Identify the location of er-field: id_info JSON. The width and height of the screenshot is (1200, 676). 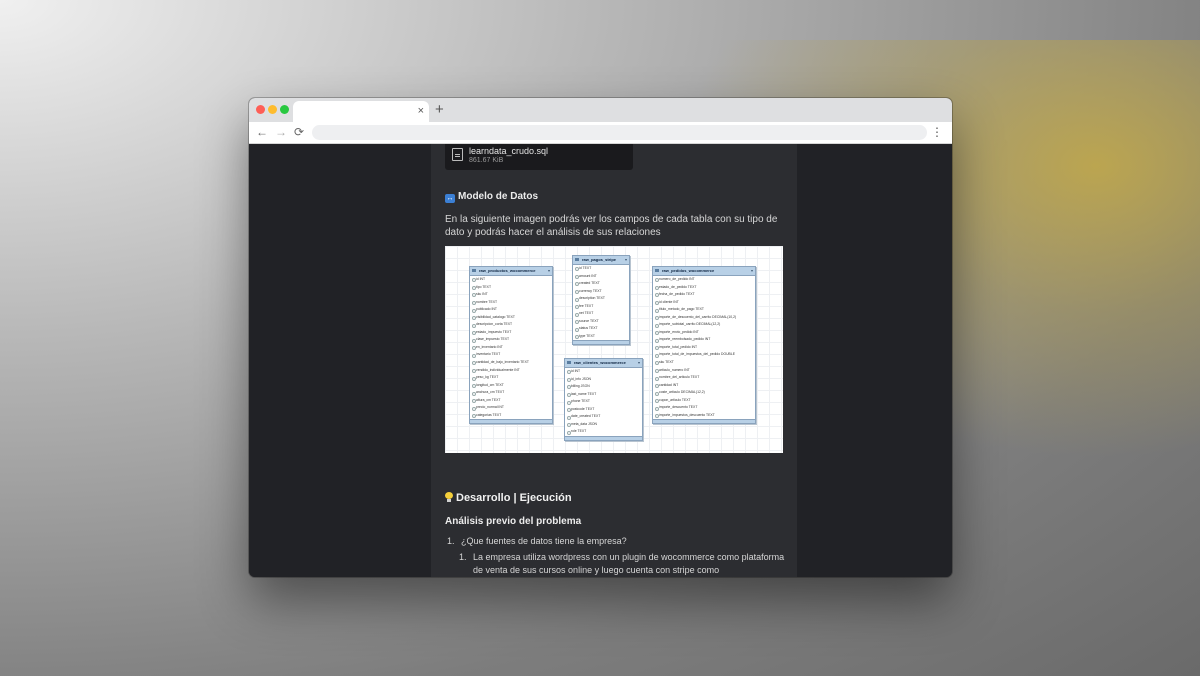
(603, 380).